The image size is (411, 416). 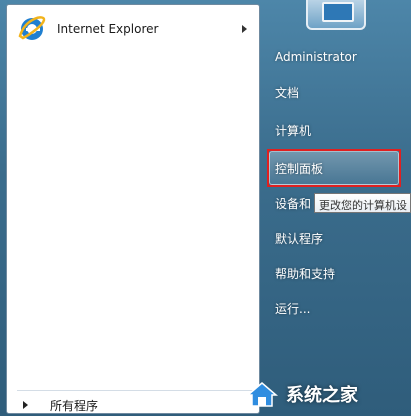 What do you see at coordinates (32, 29) in the screenshot?
I see `internet-explorer-icon` at bounding box center [32, 29].